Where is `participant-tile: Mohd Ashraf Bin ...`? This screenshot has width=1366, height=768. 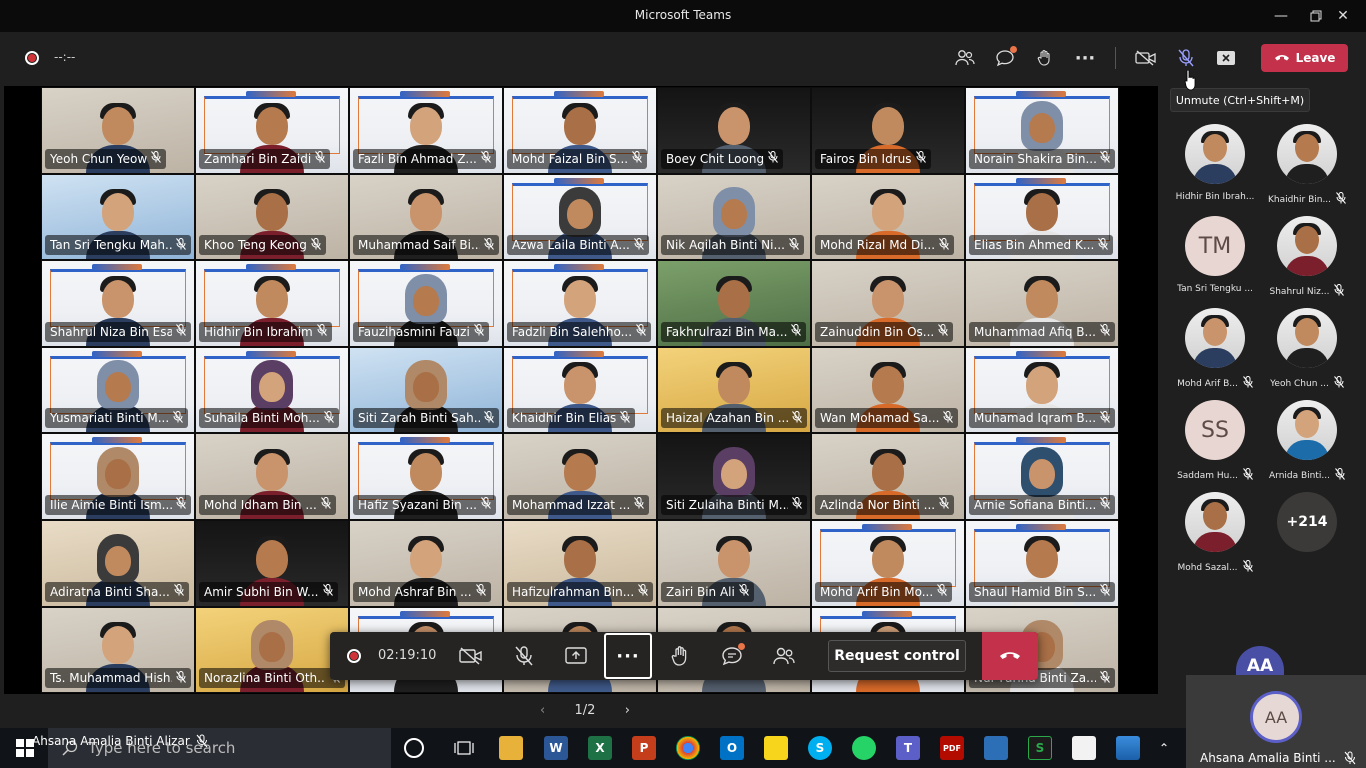
participant-tile: Mohd Ashraf Bin ... is located at coordinates (426, 563).